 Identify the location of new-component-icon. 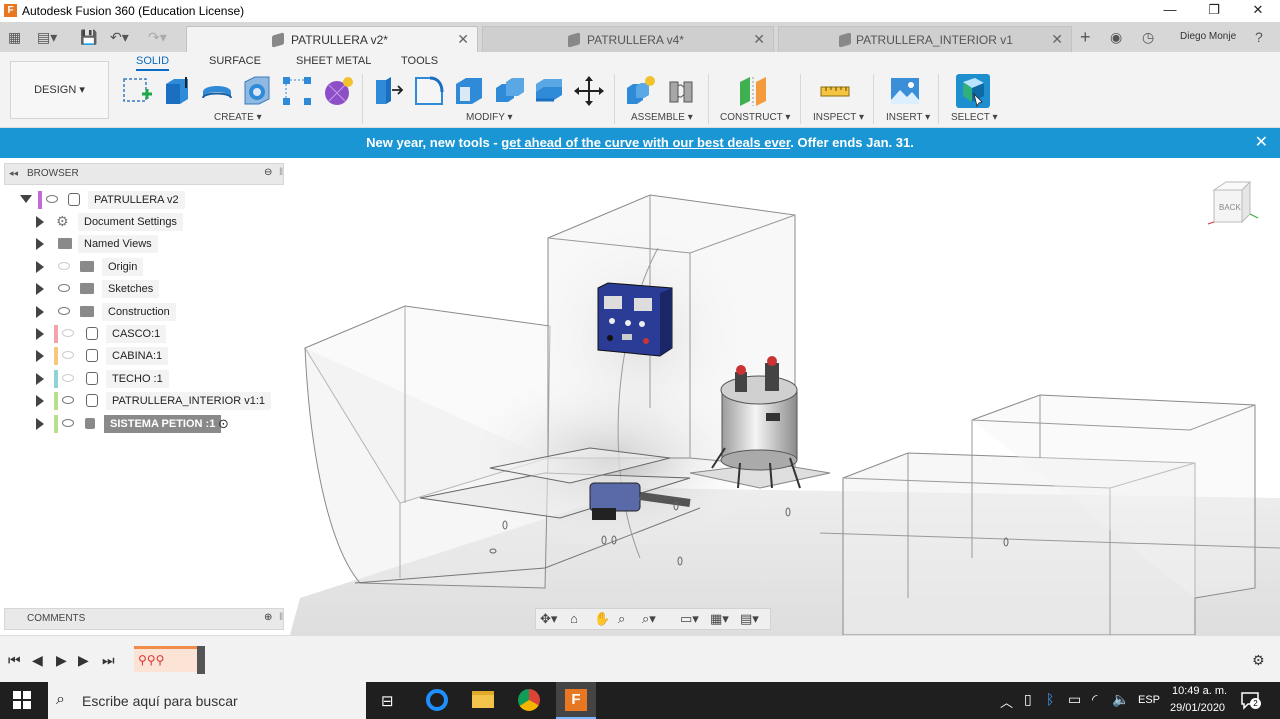
(641, 91).